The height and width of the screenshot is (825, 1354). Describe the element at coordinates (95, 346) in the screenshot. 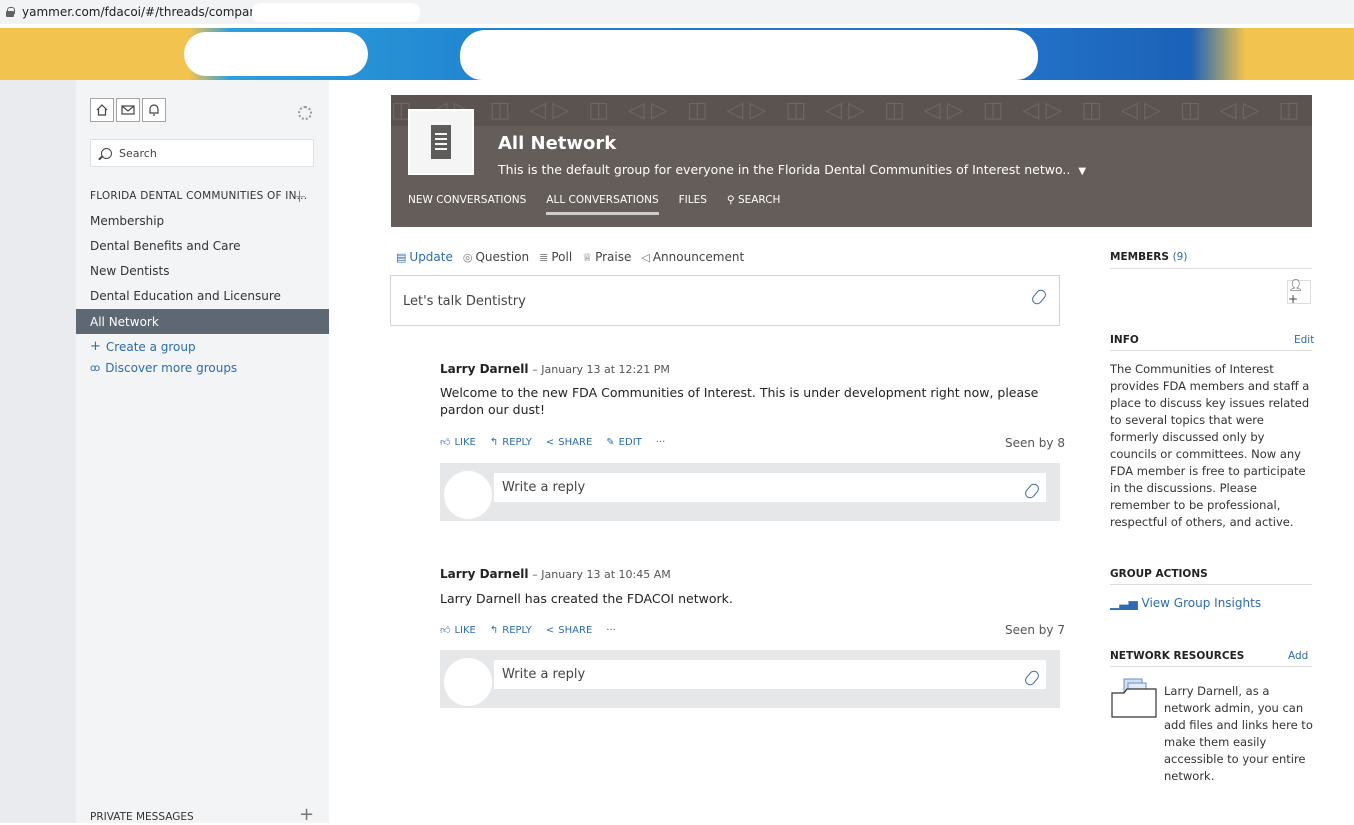

I see `plus-icon: +` at that location.